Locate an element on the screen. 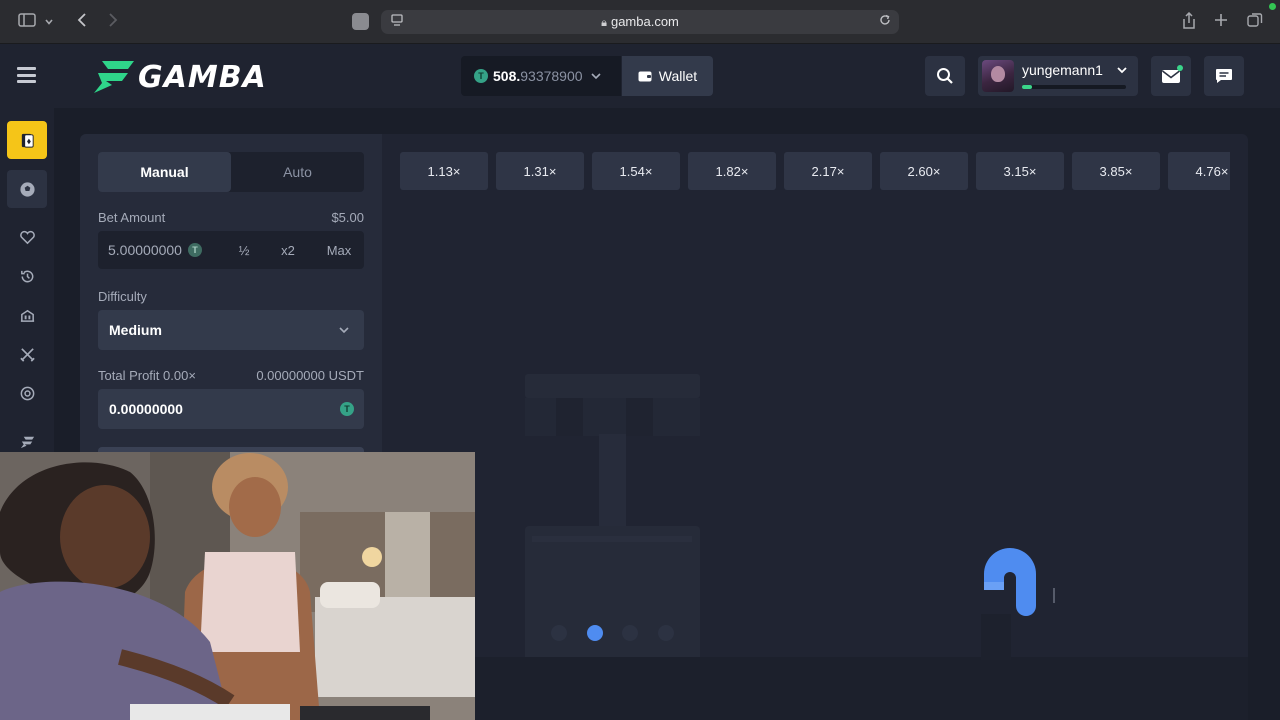  magnet-icon is located at coordinates (1019, 582).